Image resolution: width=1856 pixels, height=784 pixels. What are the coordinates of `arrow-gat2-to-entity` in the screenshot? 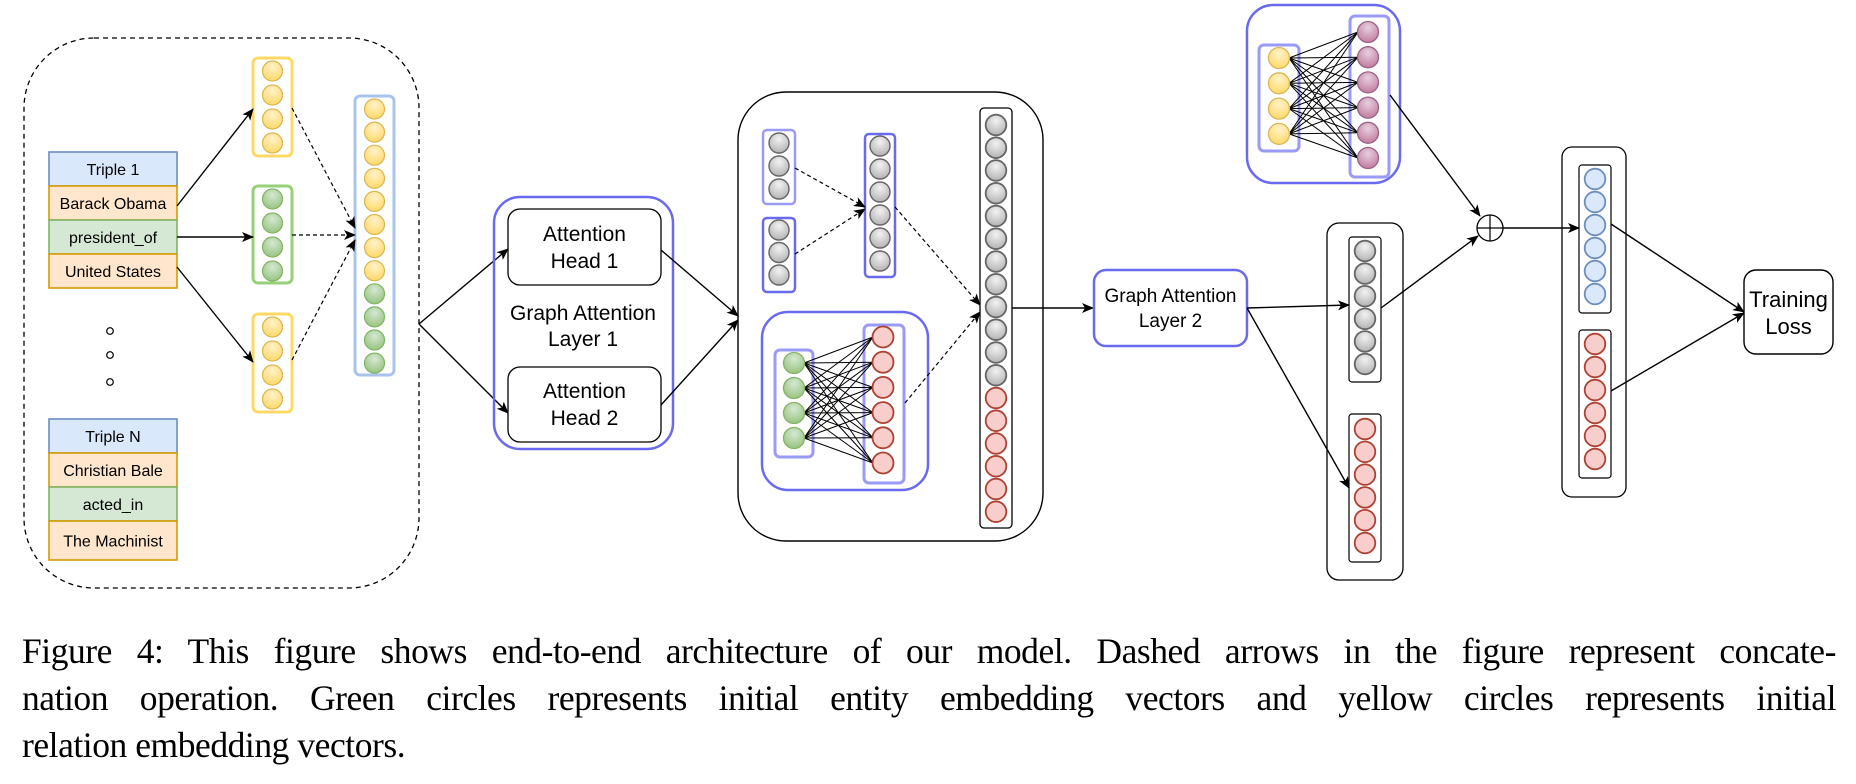 It's located at (1298, 305).